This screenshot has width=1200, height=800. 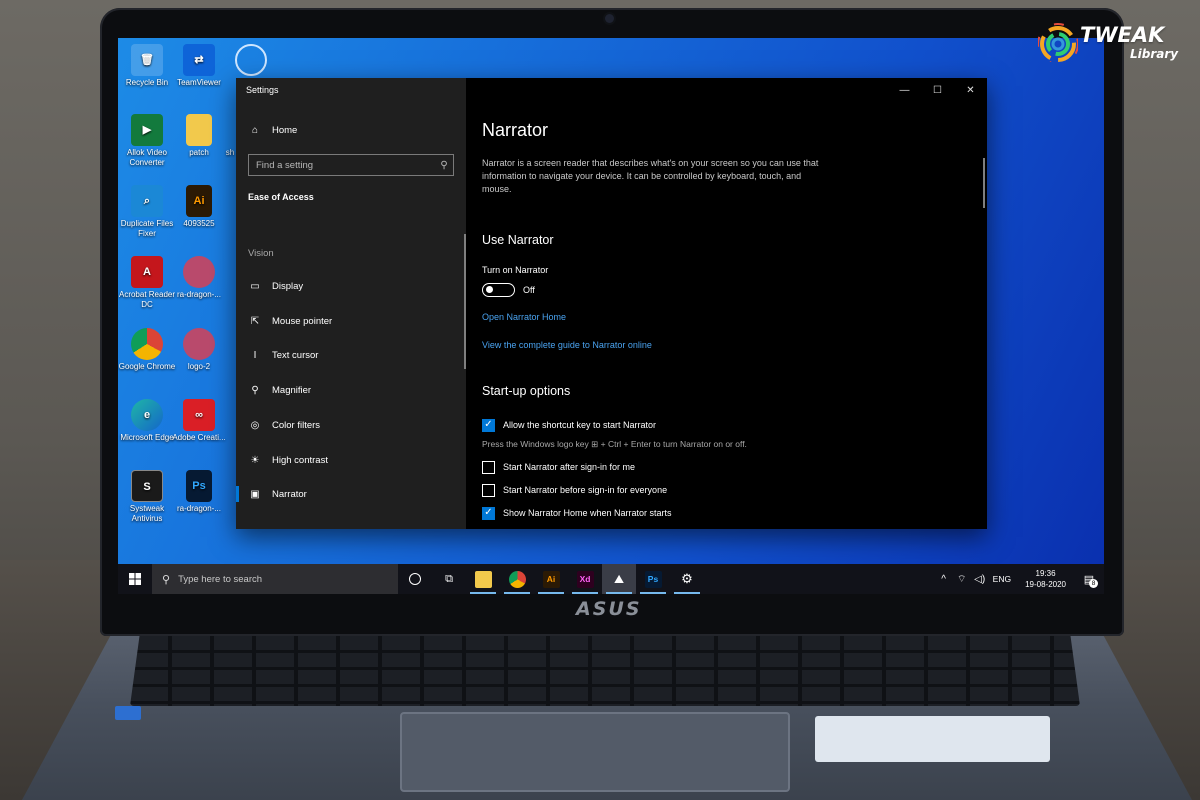 I want to click on system-tray: ^ ⌔ ◁) ENG 19:36 19-08-2020 ▤ 8, so click(x=1019, y=579).